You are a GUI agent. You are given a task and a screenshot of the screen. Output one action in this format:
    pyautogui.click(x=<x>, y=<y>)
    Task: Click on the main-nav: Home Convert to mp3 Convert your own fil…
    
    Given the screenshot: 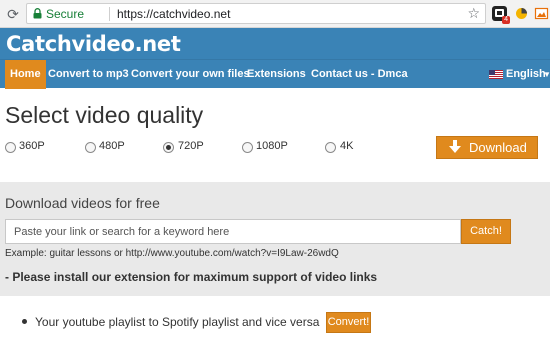 What is the action you would take?
    pyautogui.click(x=275, y=74)
    